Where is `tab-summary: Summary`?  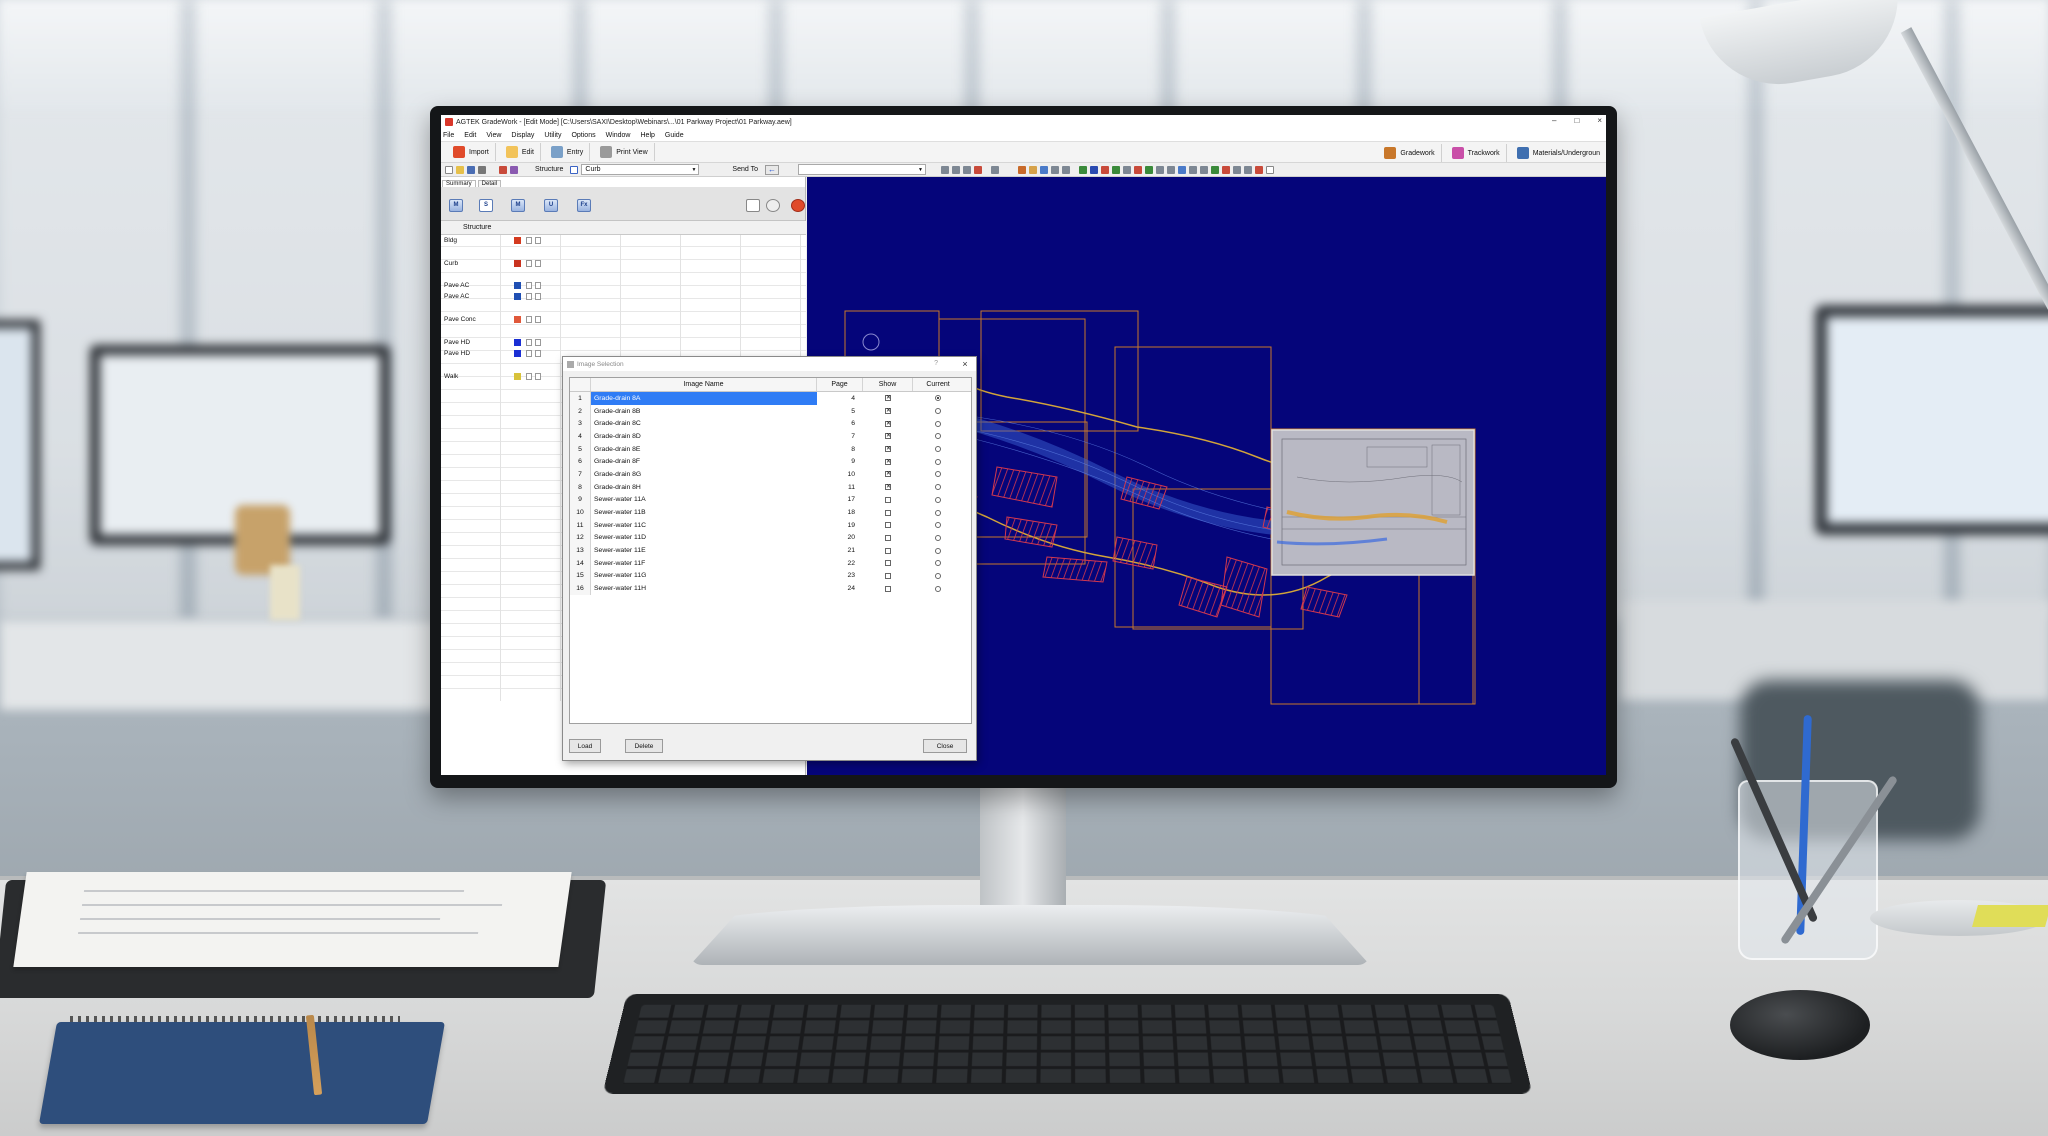 tab-summary: Summary is located at coordinates (459, 183).